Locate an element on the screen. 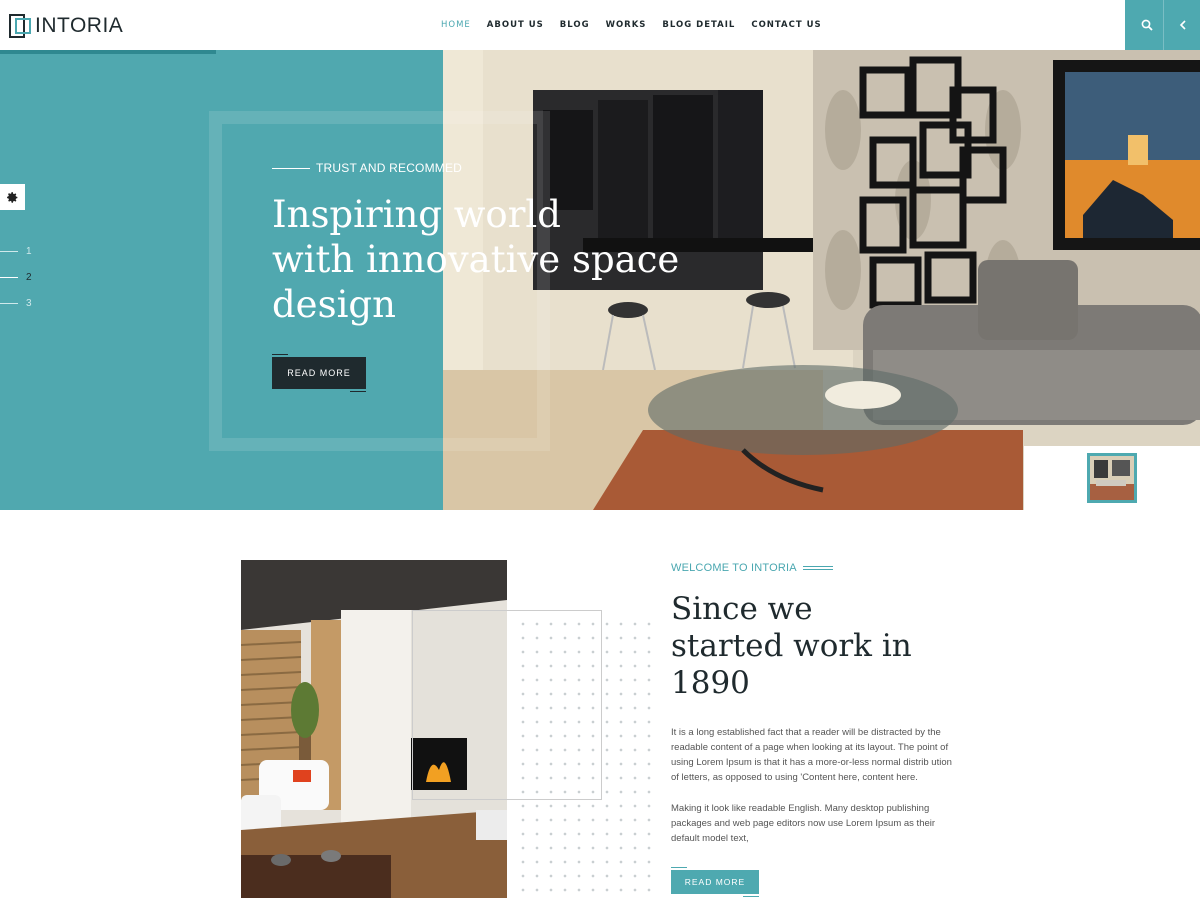 The width and height of the screenshot is (1200, 900). about-decorative-frame is located at coordinates (507, 705).